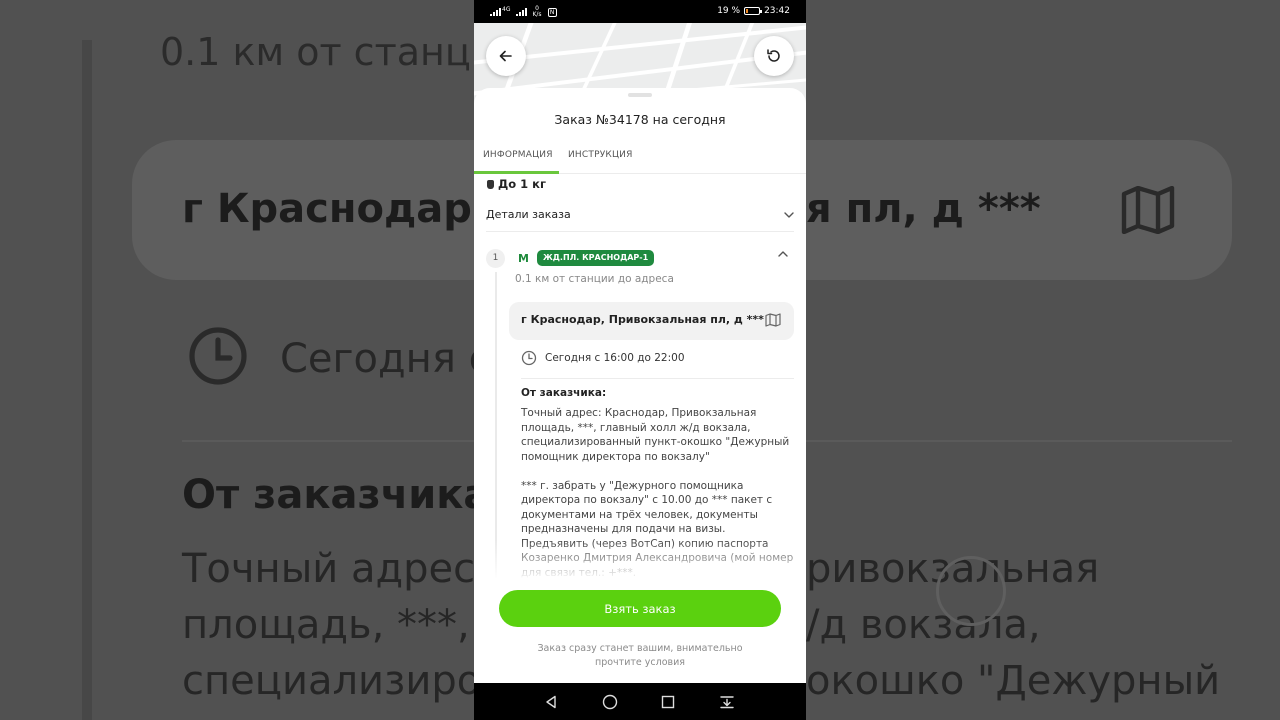 This screenshot has height=720, width=1280. I want to click on nav-notifications-button, so click(727, 702).